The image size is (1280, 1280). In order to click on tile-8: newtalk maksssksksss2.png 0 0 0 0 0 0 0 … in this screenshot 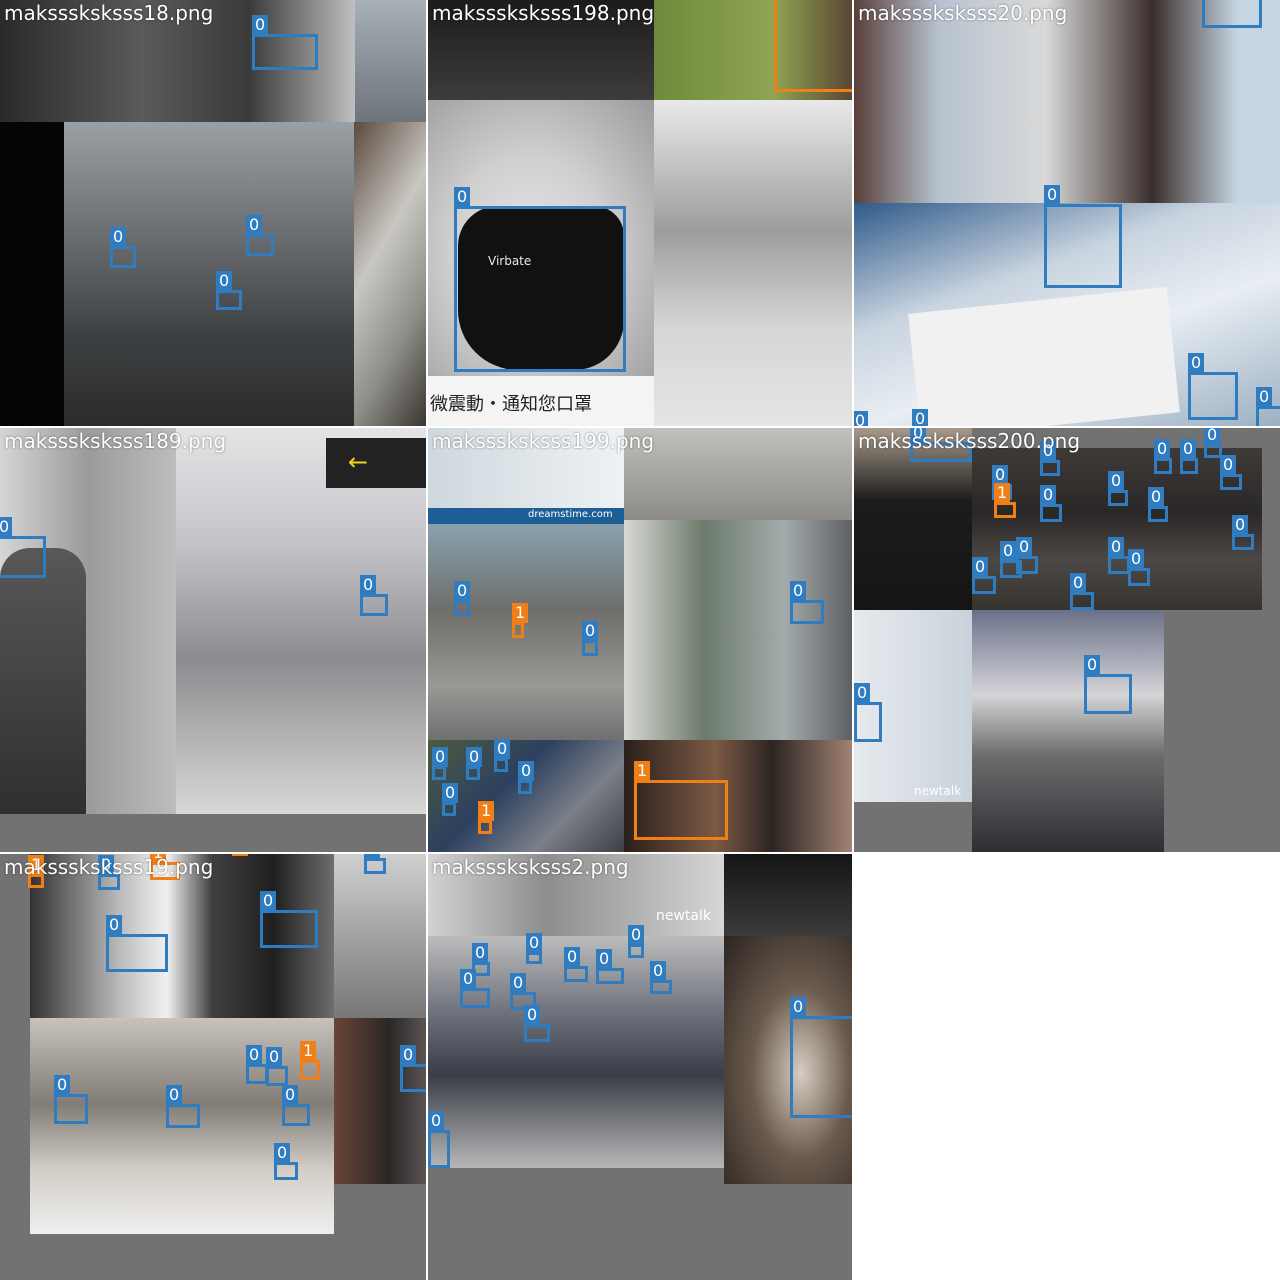, I will do `click(640, 1067)`.